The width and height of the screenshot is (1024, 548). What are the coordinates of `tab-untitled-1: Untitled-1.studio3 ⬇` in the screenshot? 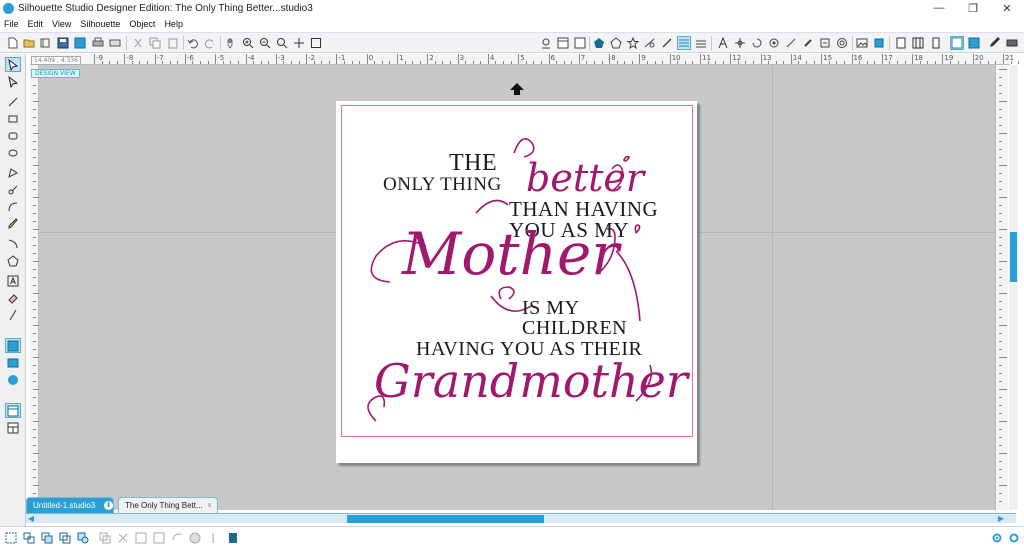 It's located at (70, 505).